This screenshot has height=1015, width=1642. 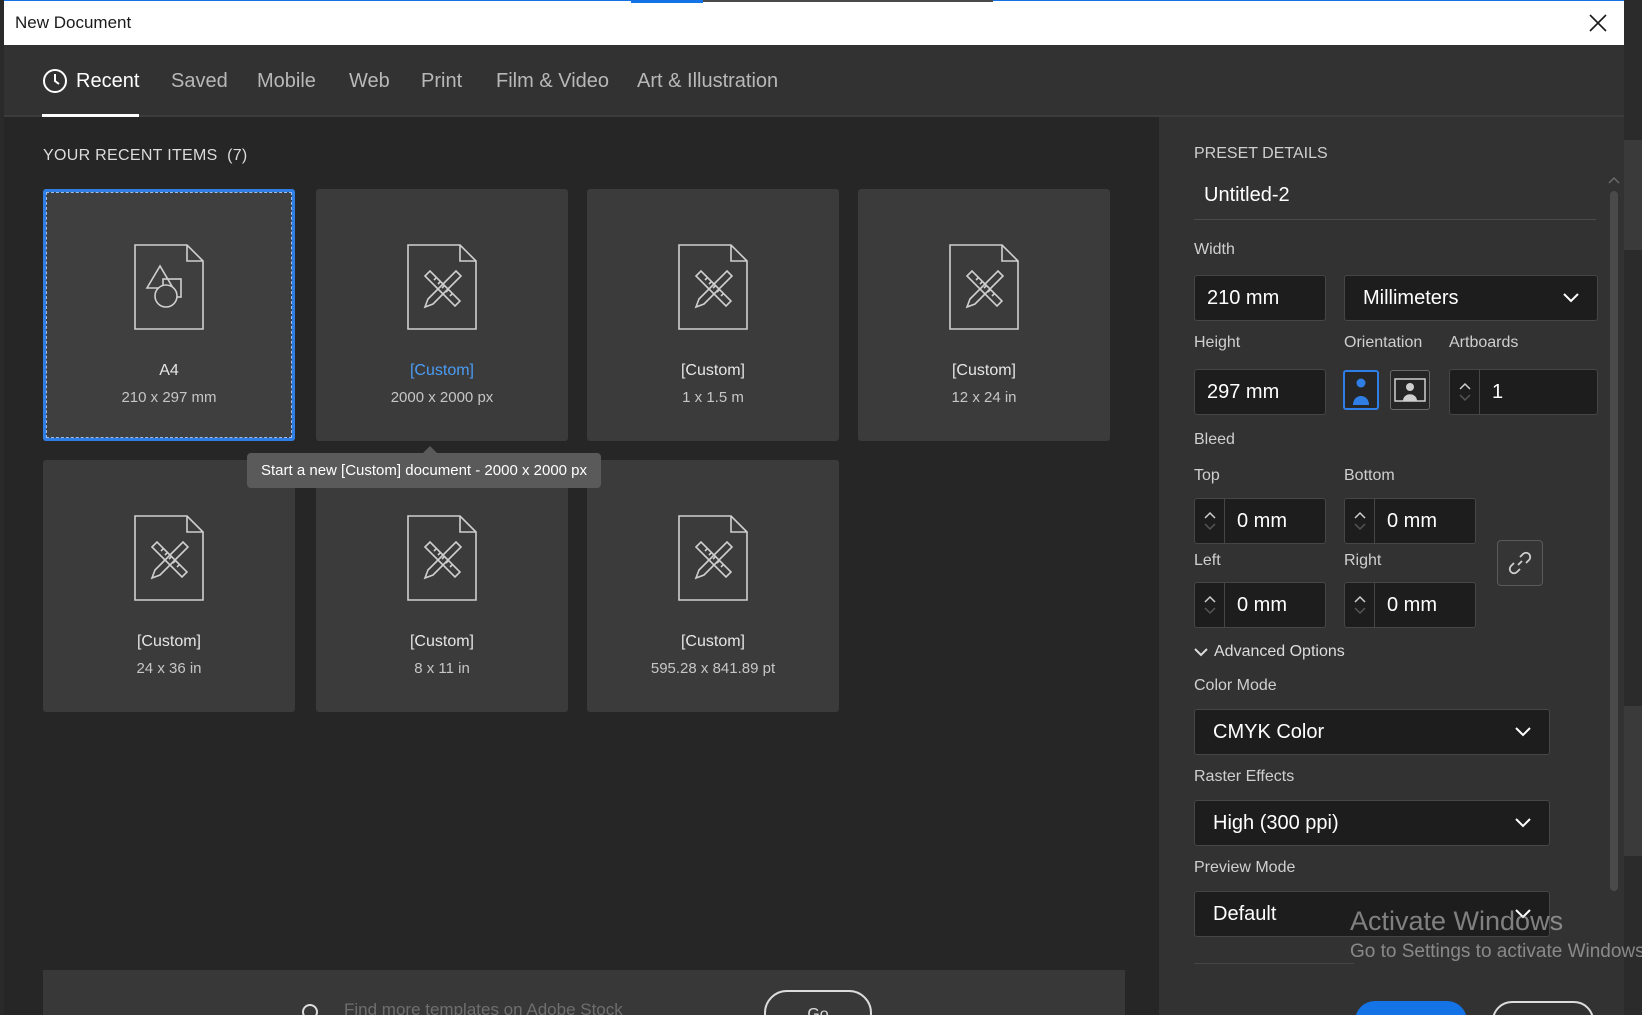 I want to click on tab-recent: Recent, so click(x=91, y=81).